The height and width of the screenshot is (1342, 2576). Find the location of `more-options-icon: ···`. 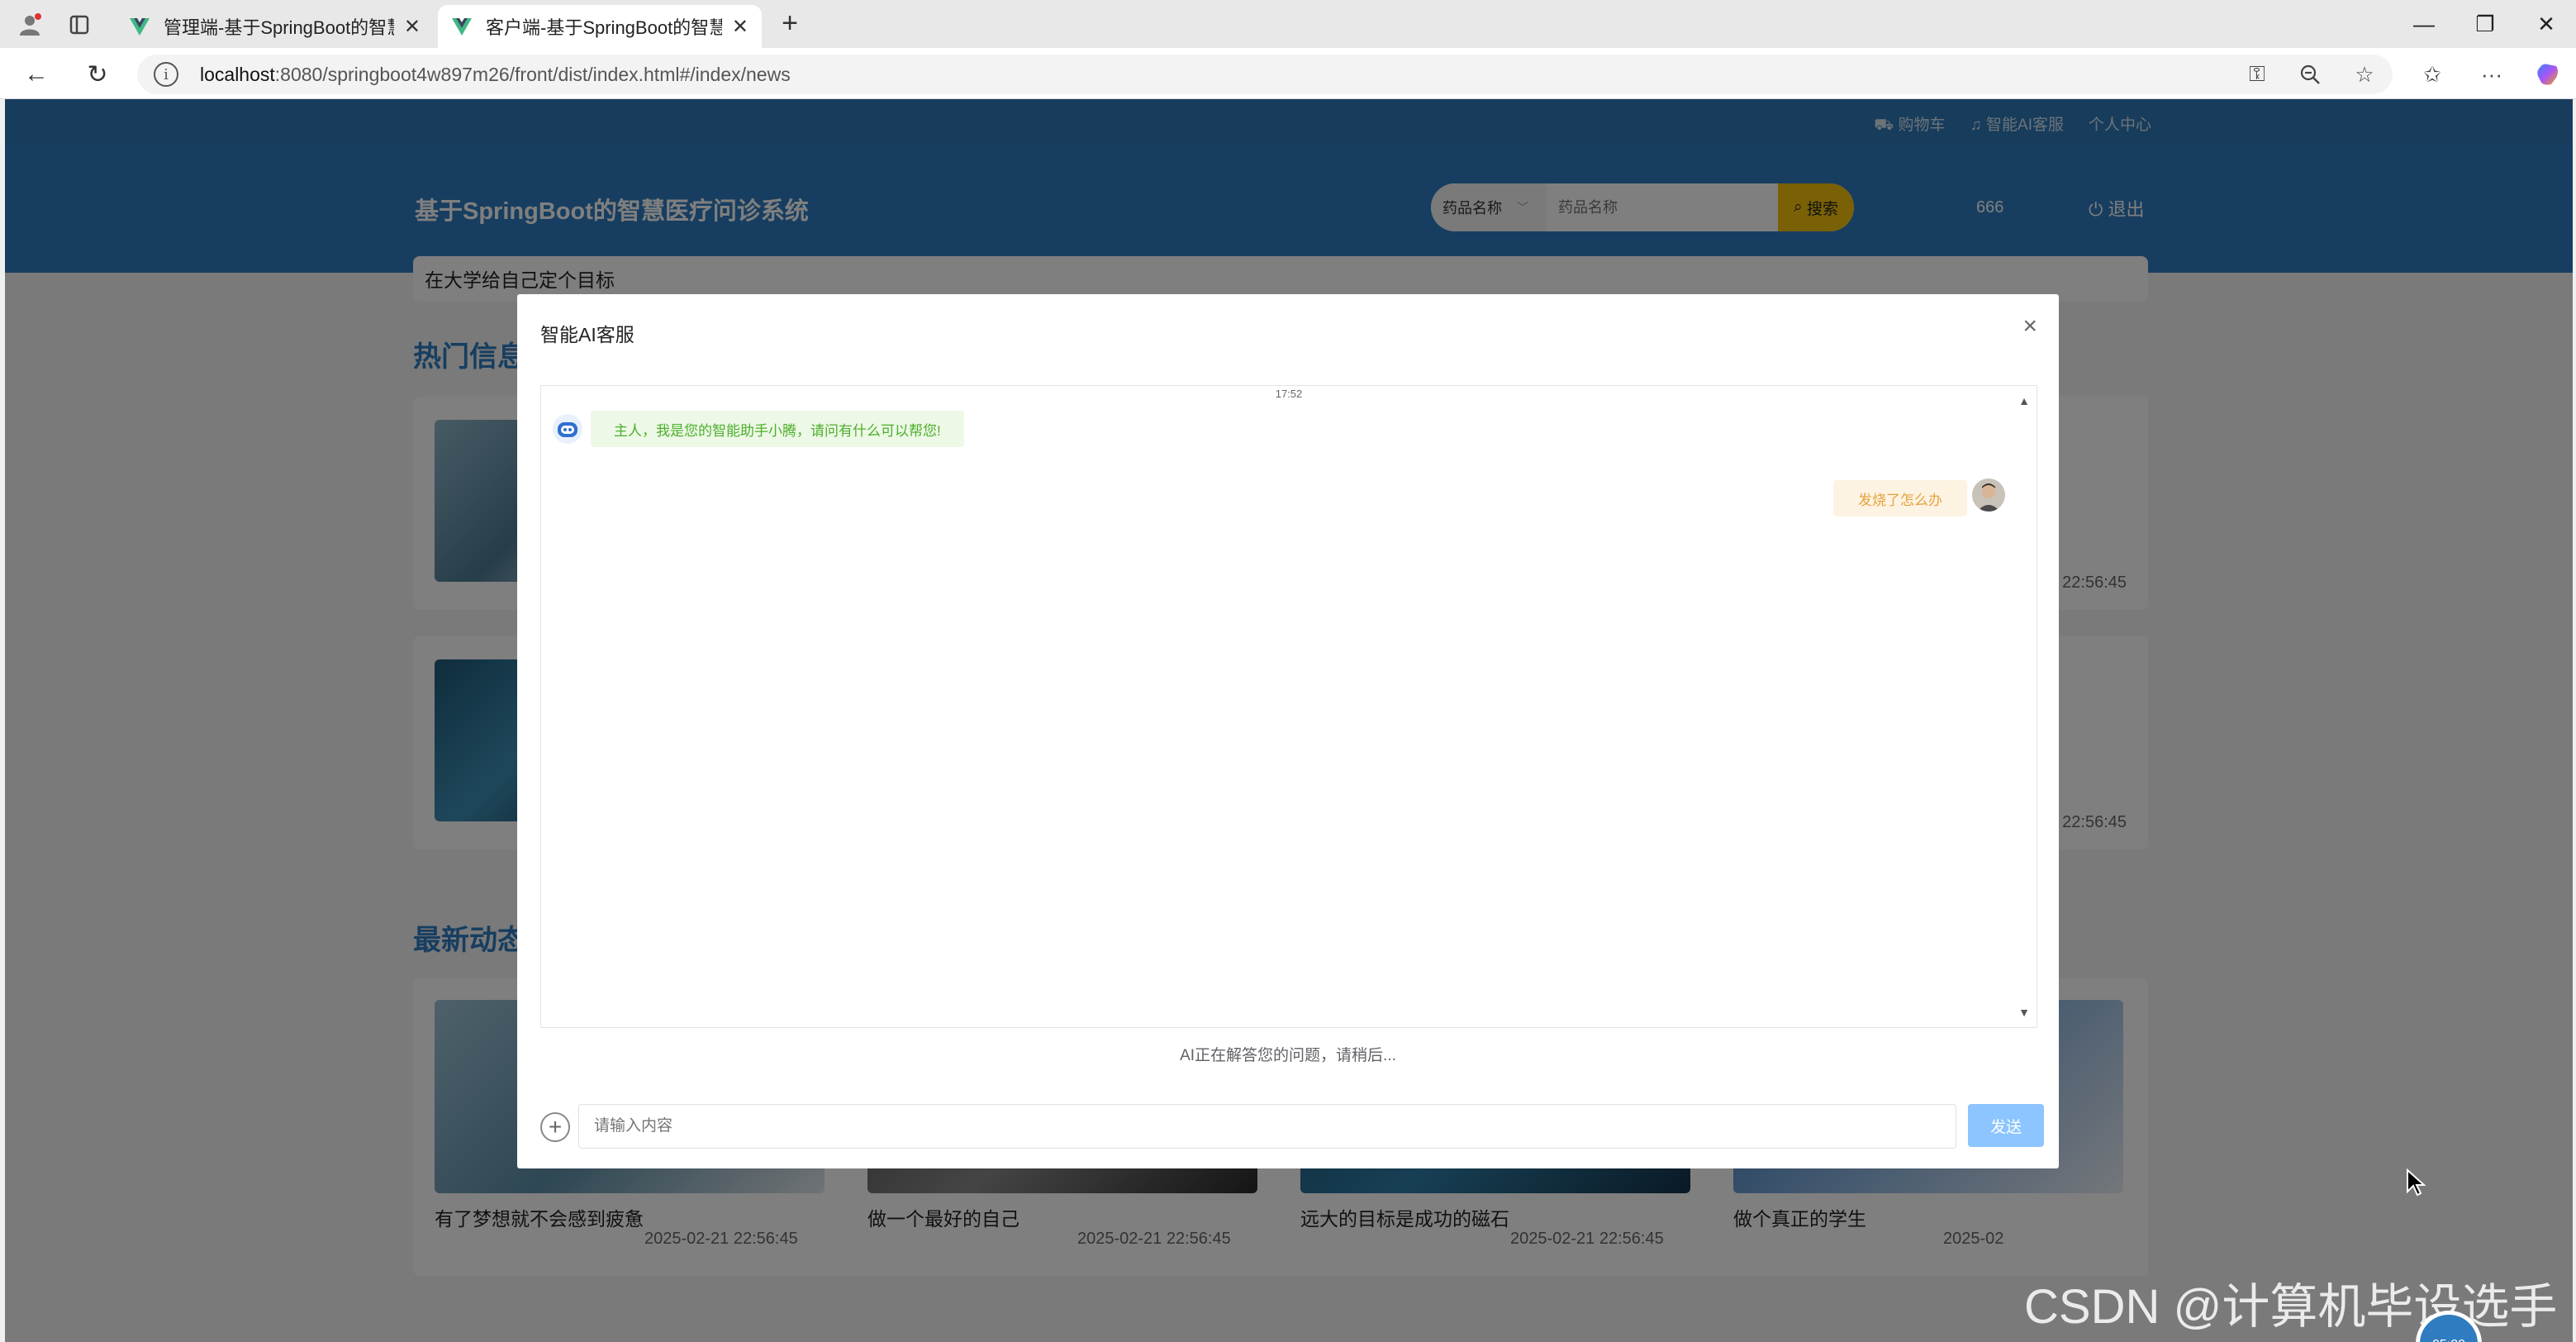

more-options-icon: ··· is located at coordinates (2491, 74).